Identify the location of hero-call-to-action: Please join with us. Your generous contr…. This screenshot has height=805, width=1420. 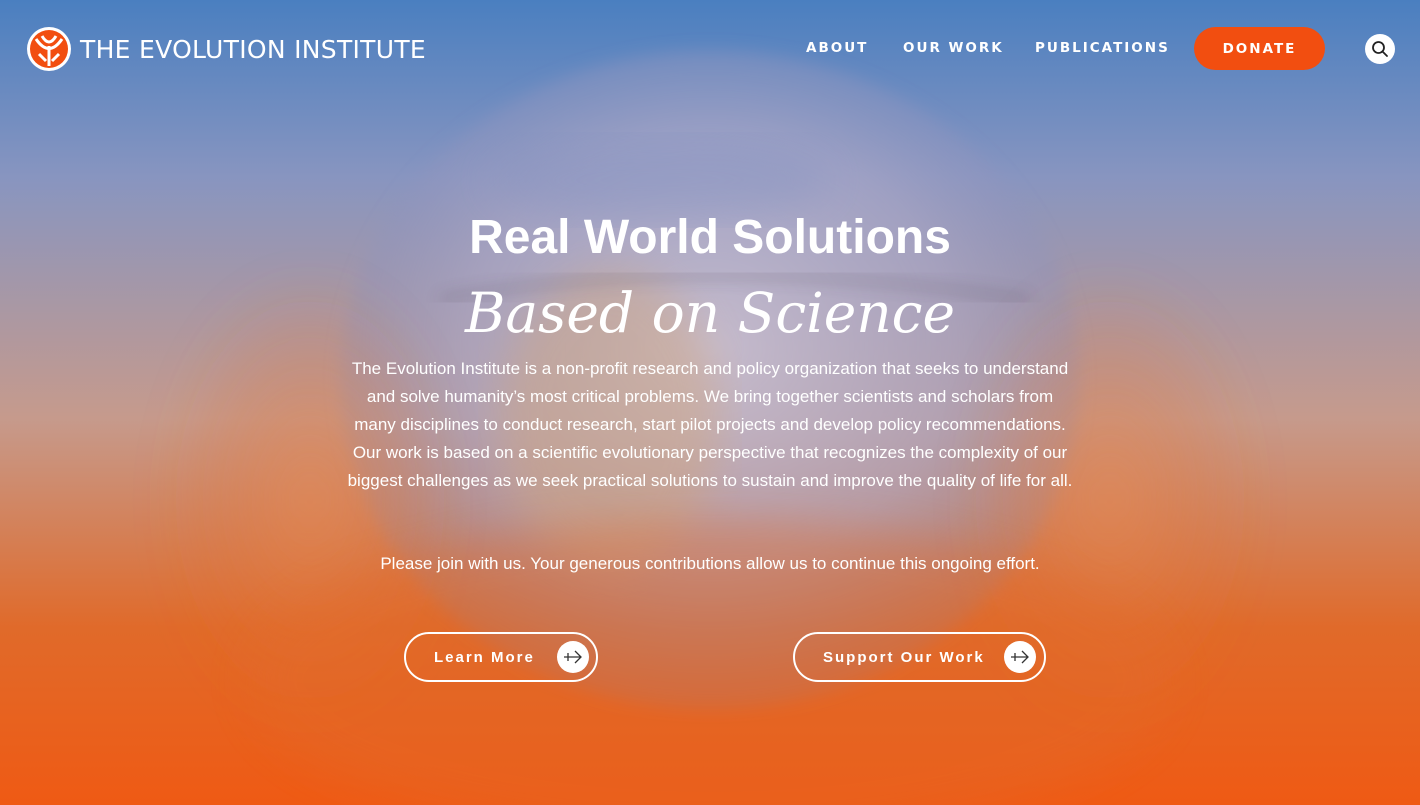
(710, 563).